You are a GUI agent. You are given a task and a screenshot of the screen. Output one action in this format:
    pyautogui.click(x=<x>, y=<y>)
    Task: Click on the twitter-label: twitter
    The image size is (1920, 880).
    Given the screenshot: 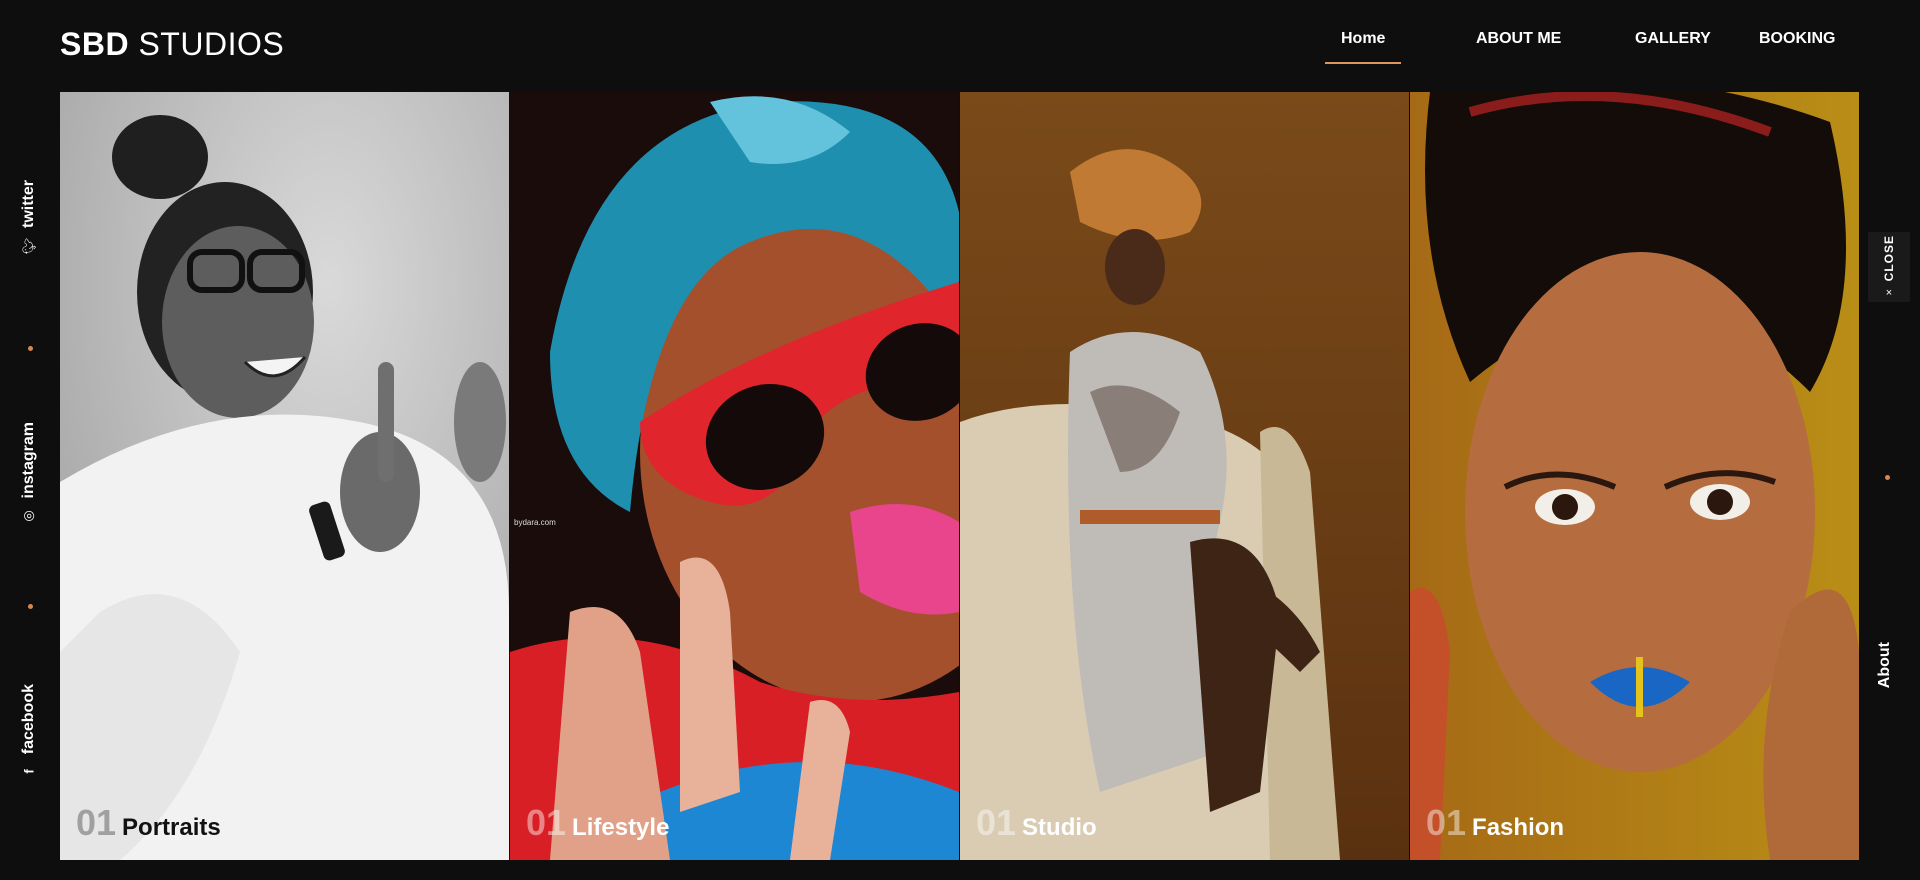 What is the action you would take?
    pyautogui.click(x=28, y=204)
    